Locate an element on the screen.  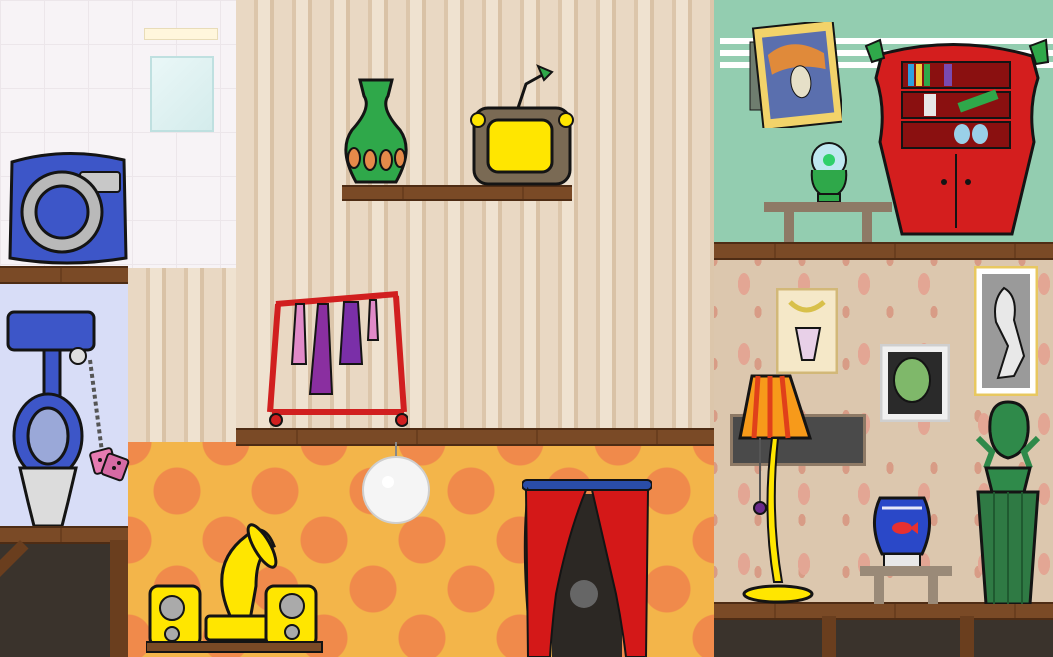
green-vase is located at coordinates (376, 132).